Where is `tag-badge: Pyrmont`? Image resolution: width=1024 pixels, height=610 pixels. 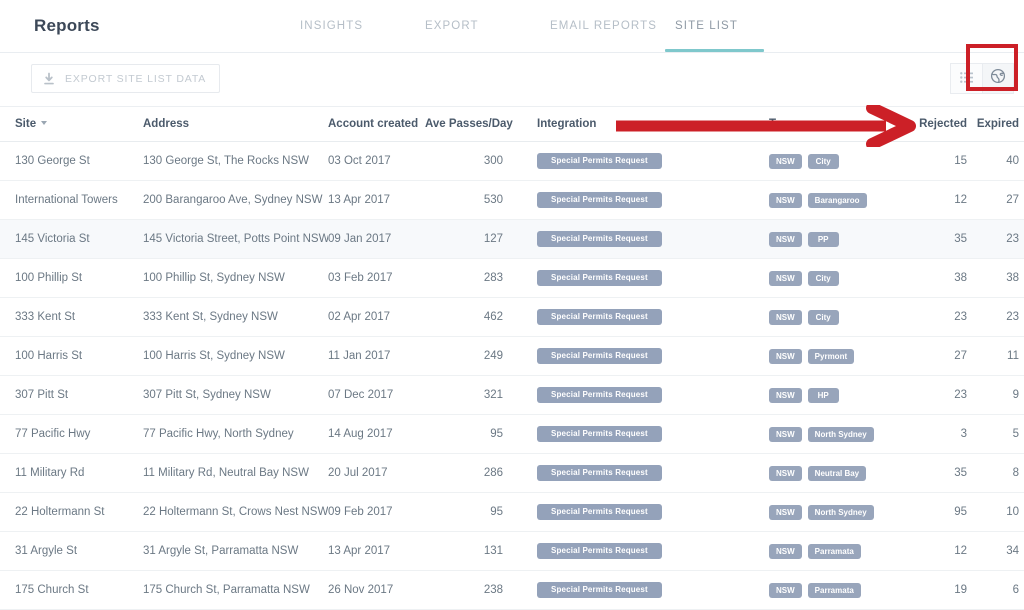
tag-badge: Pyrmont is located at coordinates (831, 356).